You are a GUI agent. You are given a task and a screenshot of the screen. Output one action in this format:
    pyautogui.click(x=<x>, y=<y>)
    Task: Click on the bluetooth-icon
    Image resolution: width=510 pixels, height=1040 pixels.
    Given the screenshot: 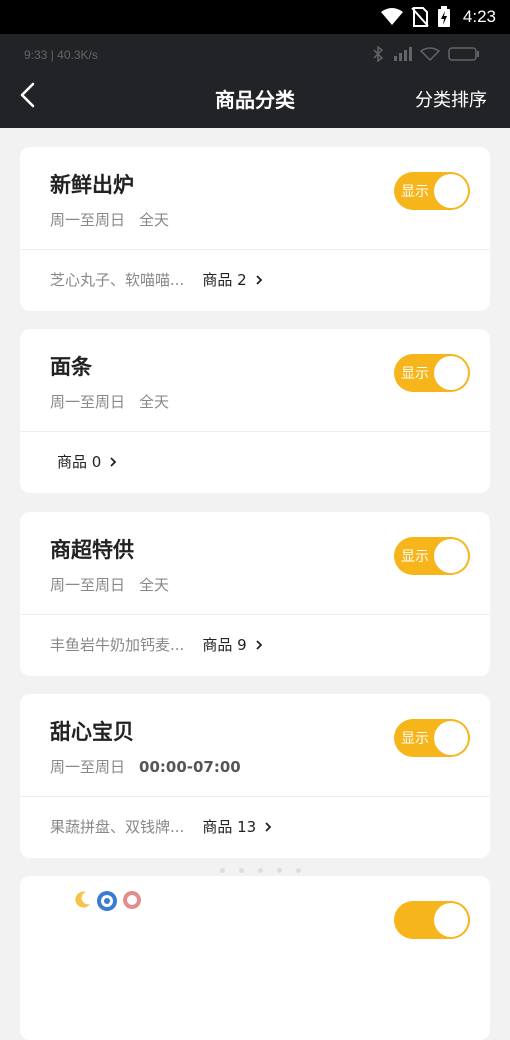 What is the action you would take?
    pyautogui.click(x=378, y=54)
    